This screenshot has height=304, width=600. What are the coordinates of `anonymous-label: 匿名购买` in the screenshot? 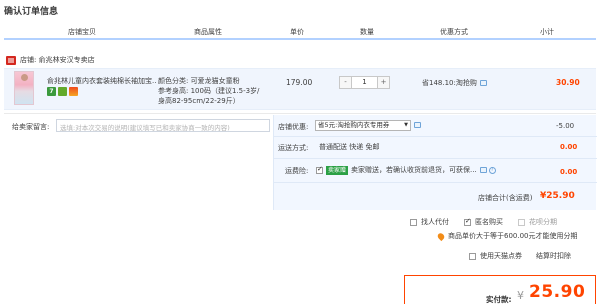 It's located at (489, 222).